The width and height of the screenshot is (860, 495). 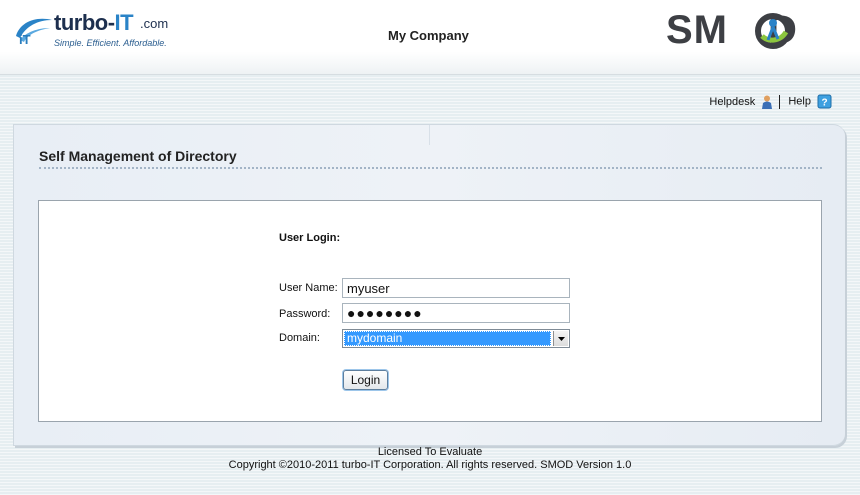 What do you see at coordinates (299, 338) in the screenshot?
I see `domain-label: Domain:` at bounding box center [299, 338].